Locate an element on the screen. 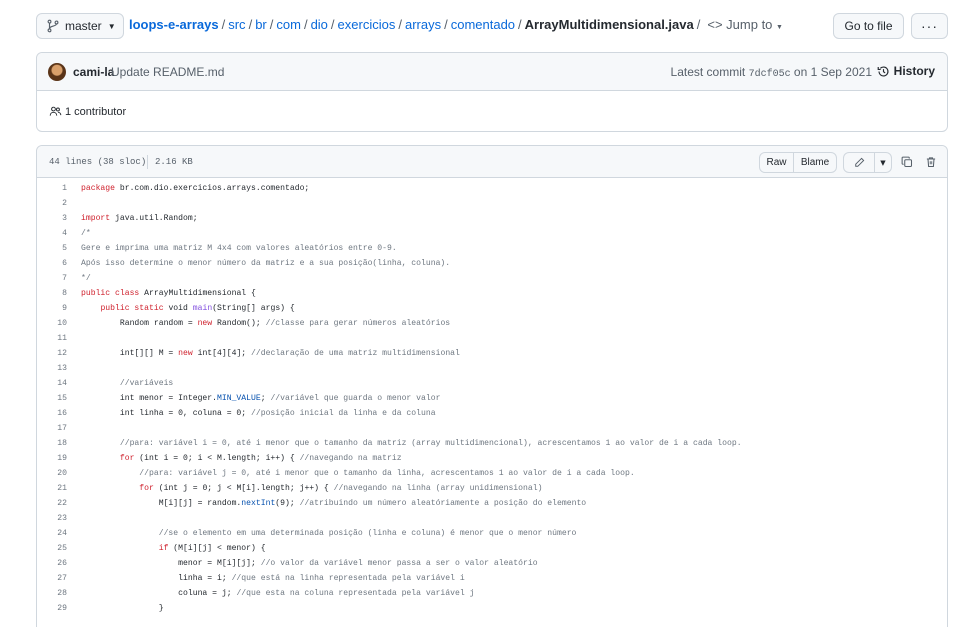 Image resolution: width=975 pixels, height=627 pixels. blame-button: Blame is located at coordinates (815, 162).